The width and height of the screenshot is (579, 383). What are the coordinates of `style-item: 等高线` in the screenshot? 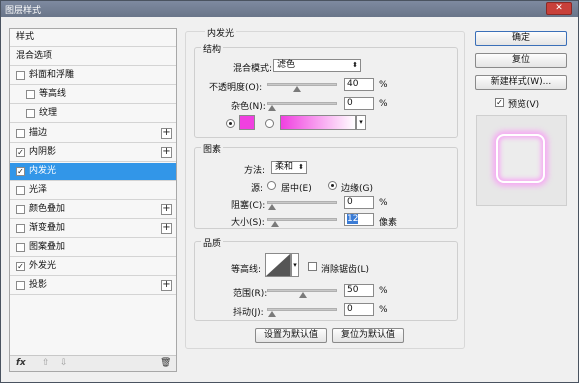 It's located at (93, 95).